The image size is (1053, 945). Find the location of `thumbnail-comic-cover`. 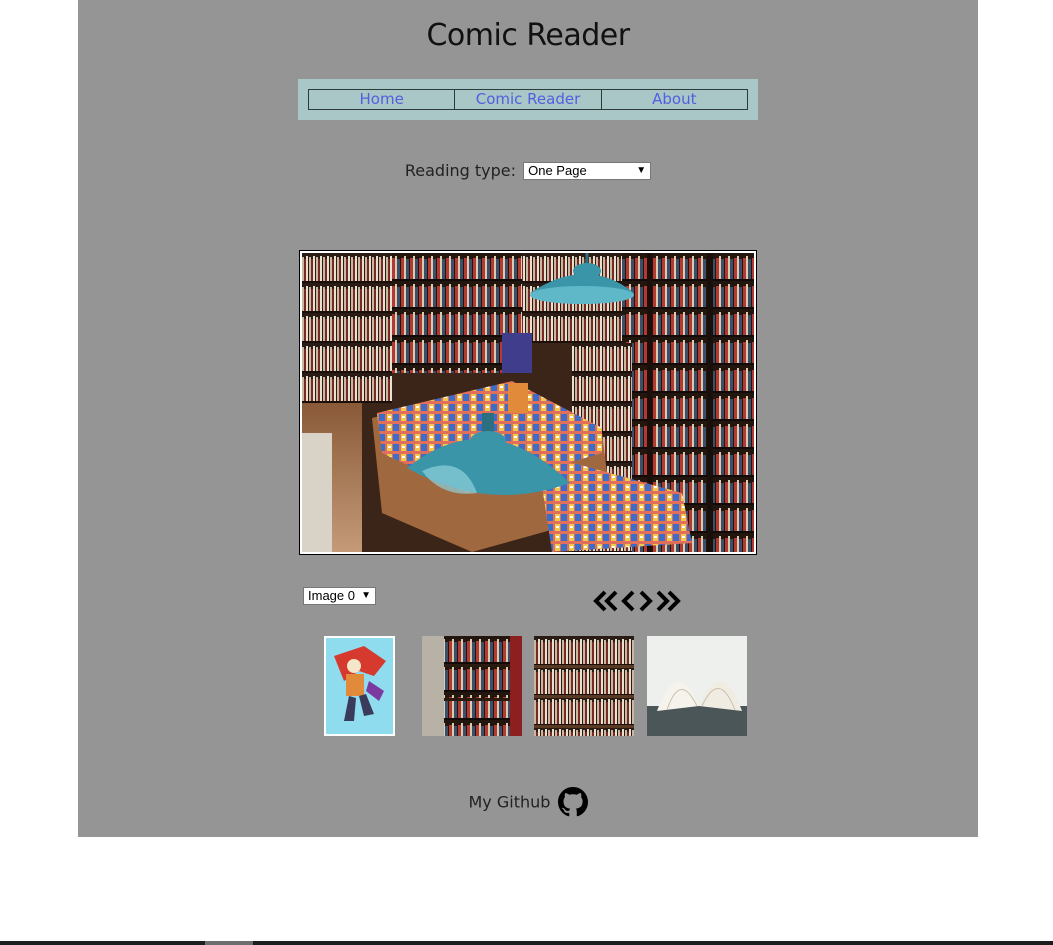

thumbnail-comic-cover is located at coordinates (359, 686).